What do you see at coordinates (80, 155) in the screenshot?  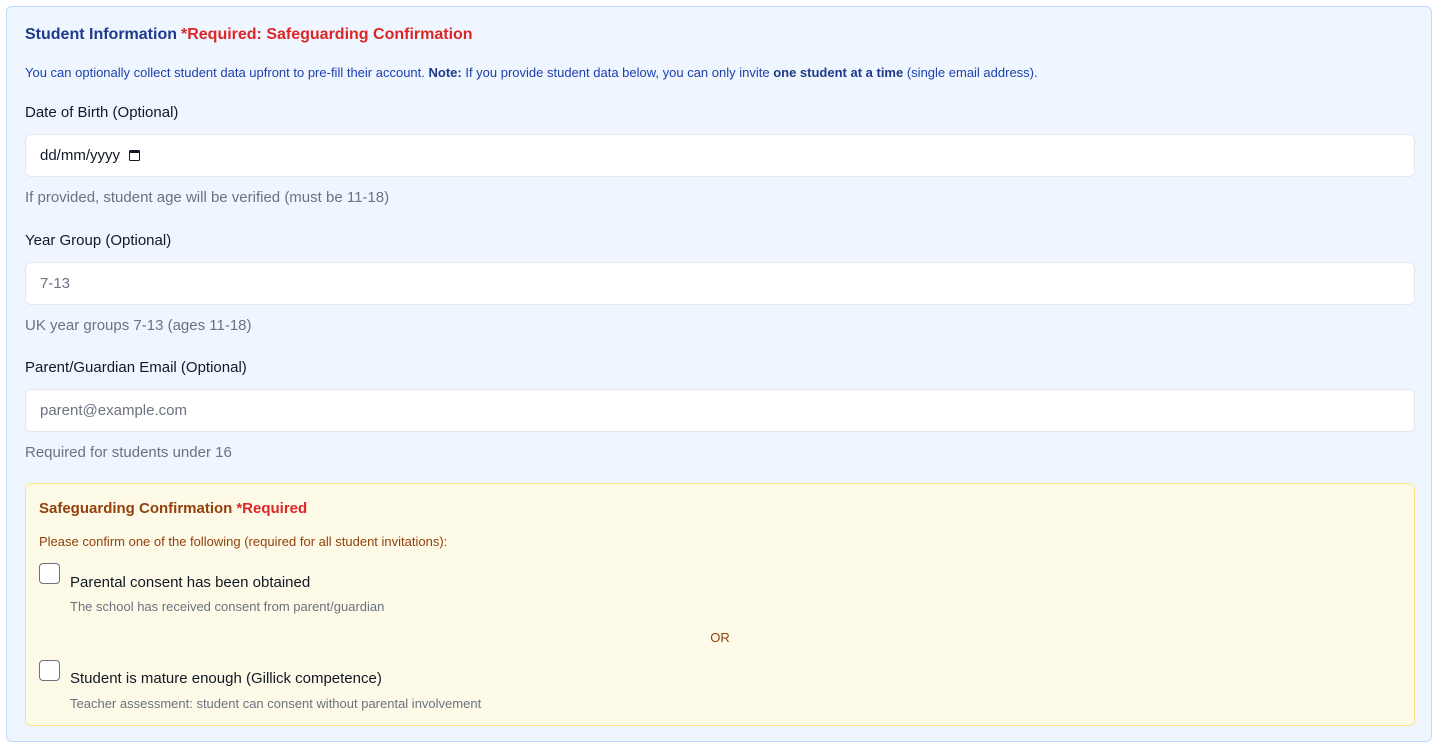 I see `dob-value: dd/mm/yyyy` at bounding box center [80, 155].